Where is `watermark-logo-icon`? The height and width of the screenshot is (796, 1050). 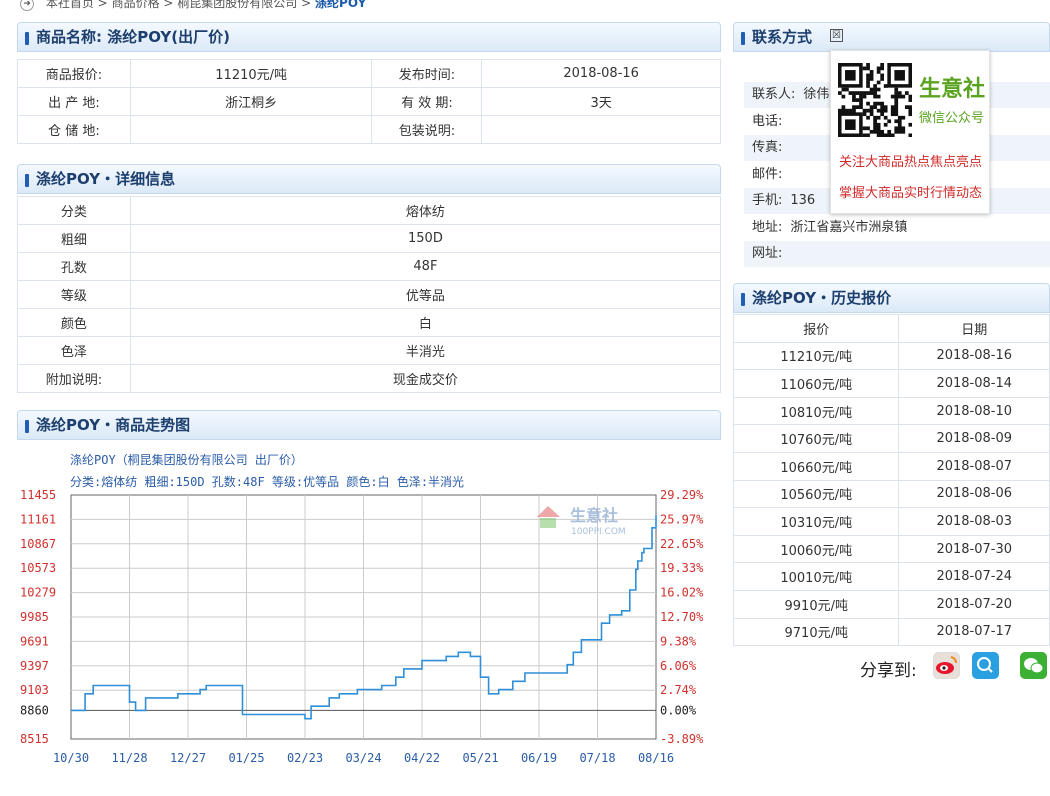 watermark-logo-icon is located at coordinates (548, 511).